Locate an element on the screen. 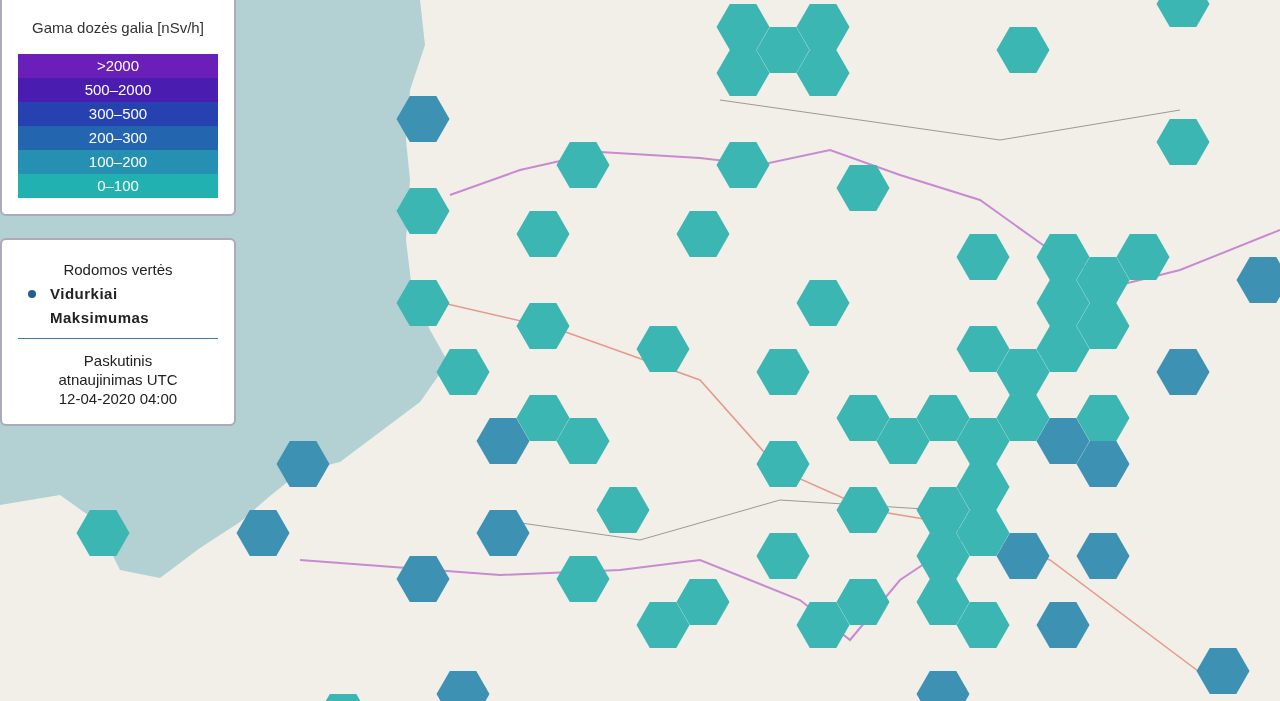 The image size is (1280, 701). legend-band: >2000 is located at coordinates (118, 66).